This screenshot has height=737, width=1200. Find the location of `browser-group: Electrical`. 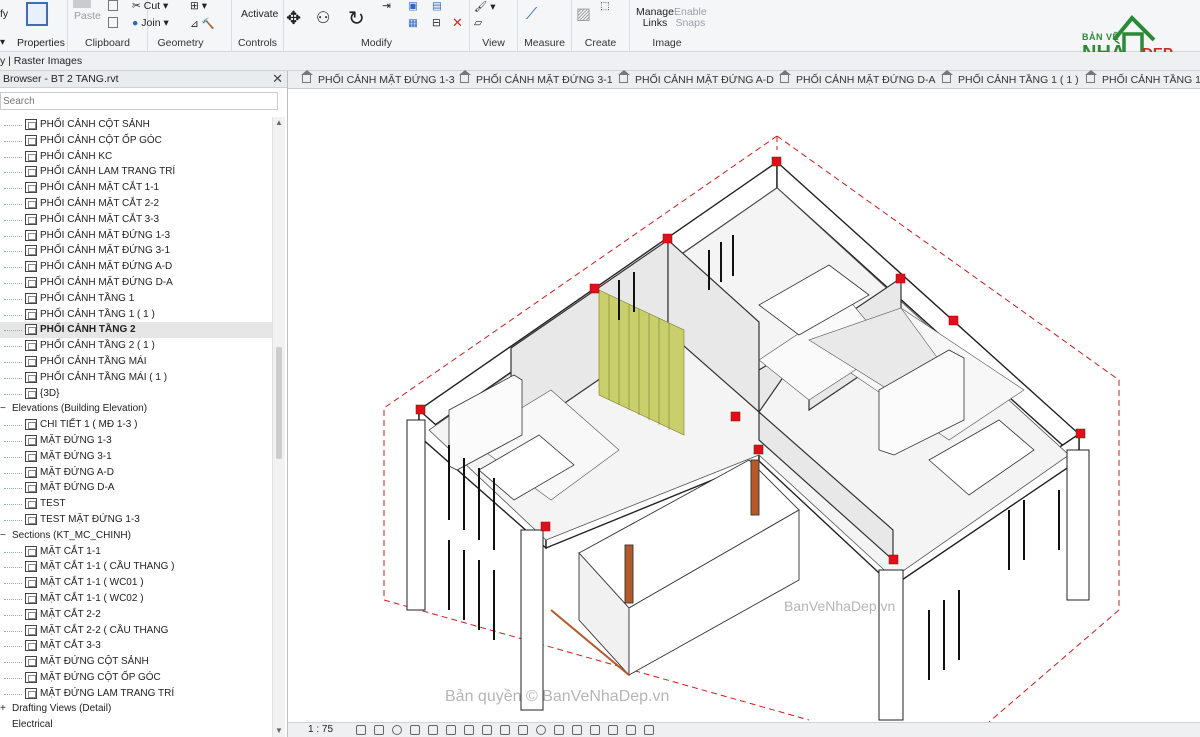

browser-group: Electrical is located at coordinates (136, 725).